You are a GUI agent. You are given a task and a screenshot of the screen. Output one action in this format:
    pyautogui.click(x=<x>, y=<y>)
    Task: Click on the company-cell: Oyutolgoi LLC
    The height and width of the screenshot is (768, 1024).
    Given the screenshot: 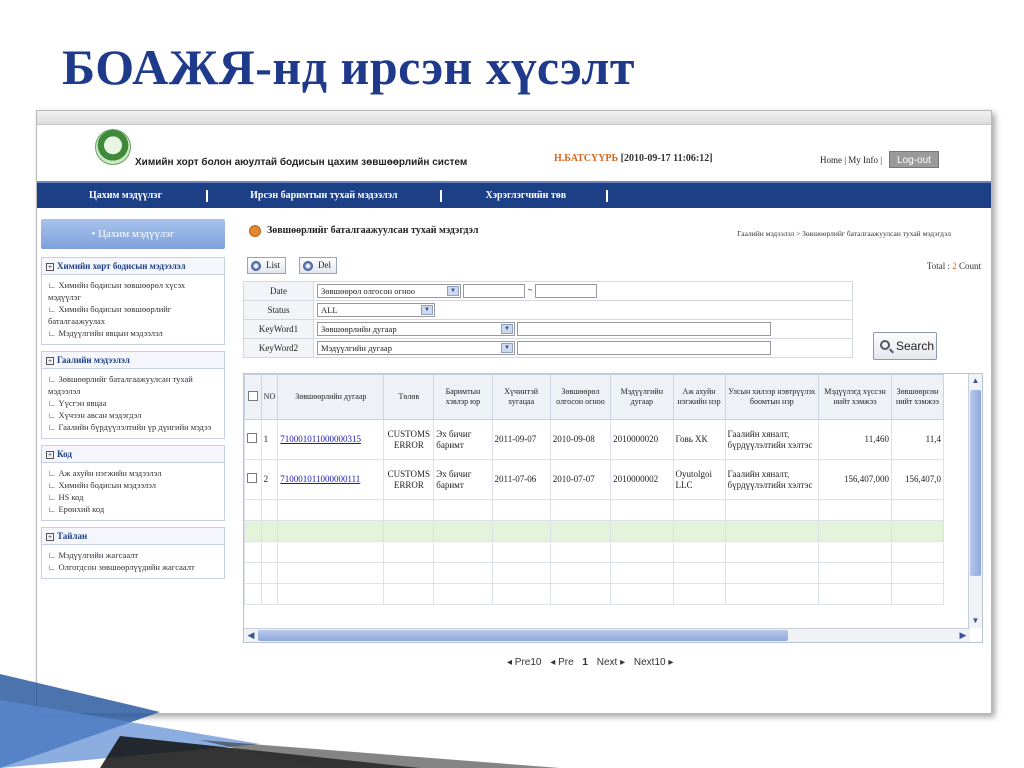 What is the action you would take?
    pyautogui.click(x=699, y=479)
    